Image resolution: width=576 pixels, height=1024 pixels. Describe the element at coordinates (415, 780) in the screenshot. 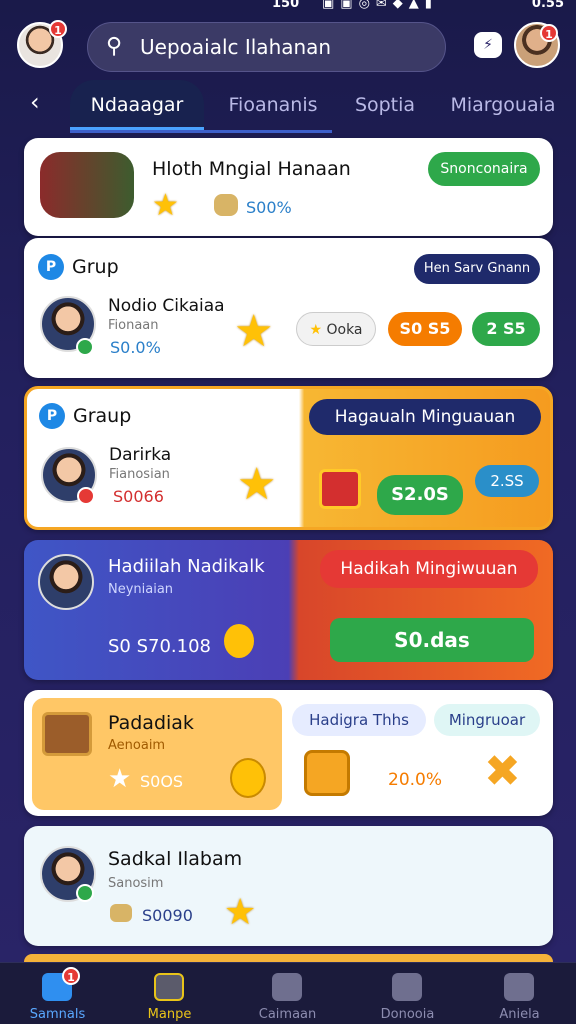

I see `card5-percent: 20.0%` at that location.